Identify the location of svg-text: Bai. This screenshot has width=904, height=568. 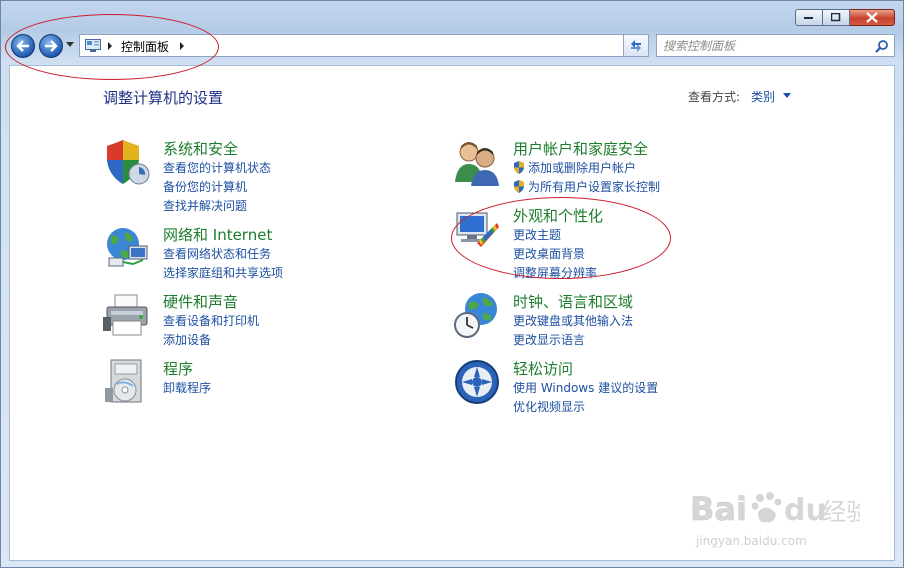
(718, 509).